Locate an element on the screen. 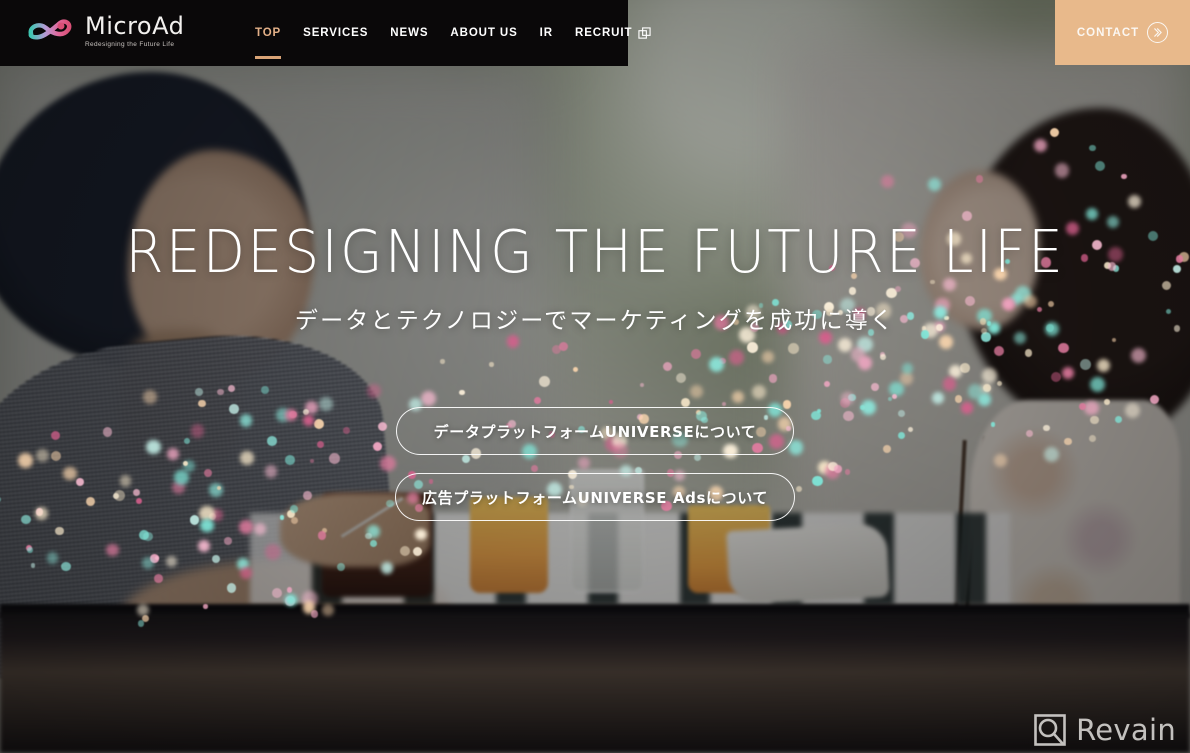 The height and width of the screenshot is (753, 1190). revain-square-circle-logo-icon is located at coordinates (1050, 730).